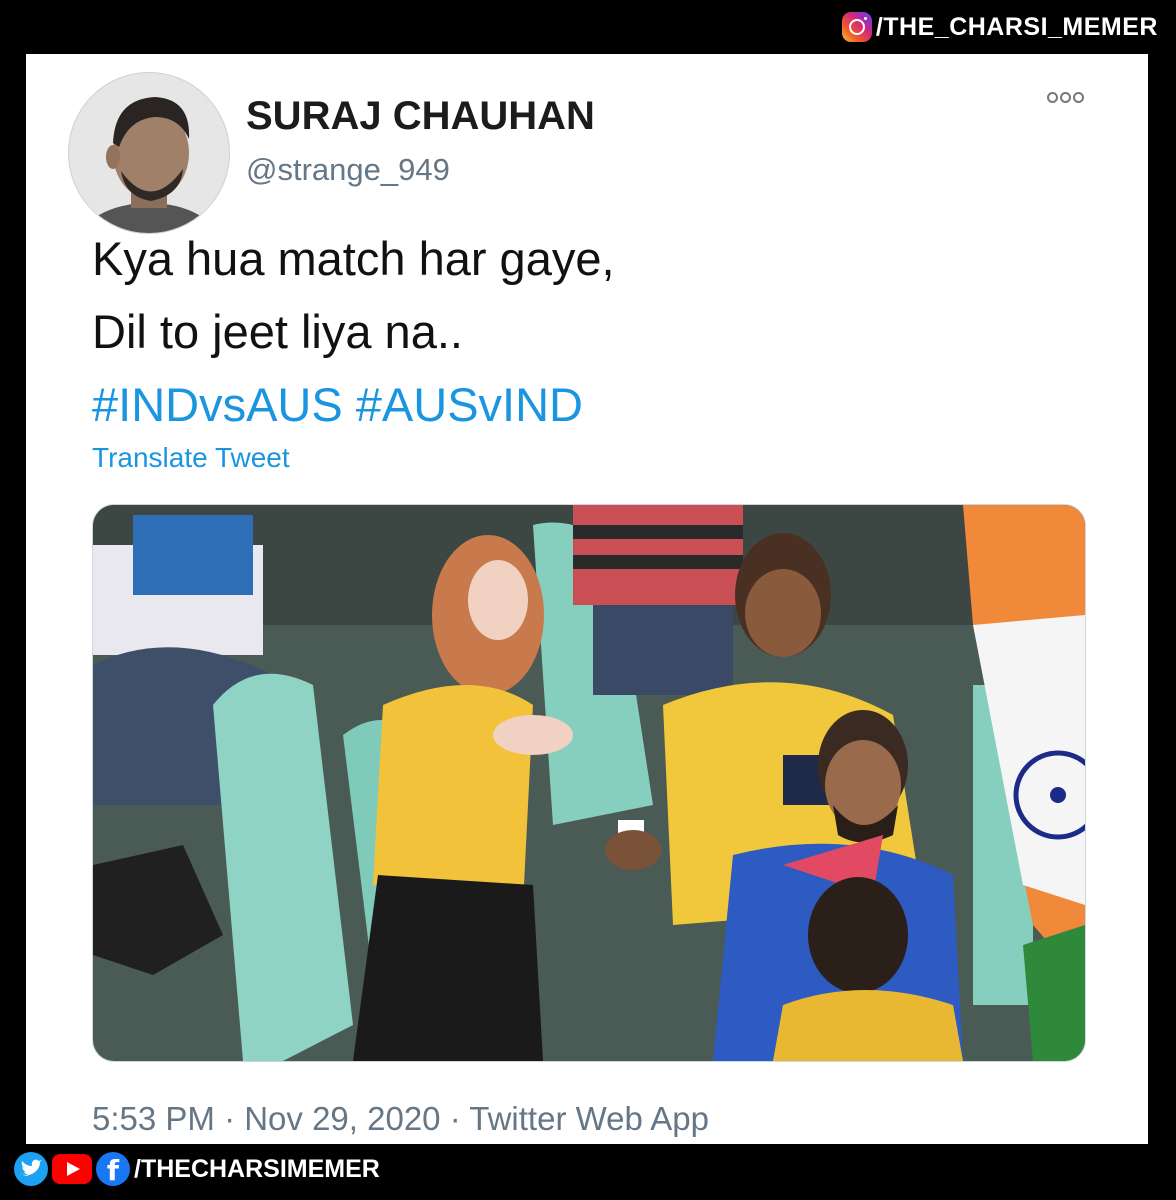 The image size is (1176, 1200). Describe the element at coordinates (191, 458) in the screenshot. I see `translate-tweet-link: Translate Tweet` at that location.